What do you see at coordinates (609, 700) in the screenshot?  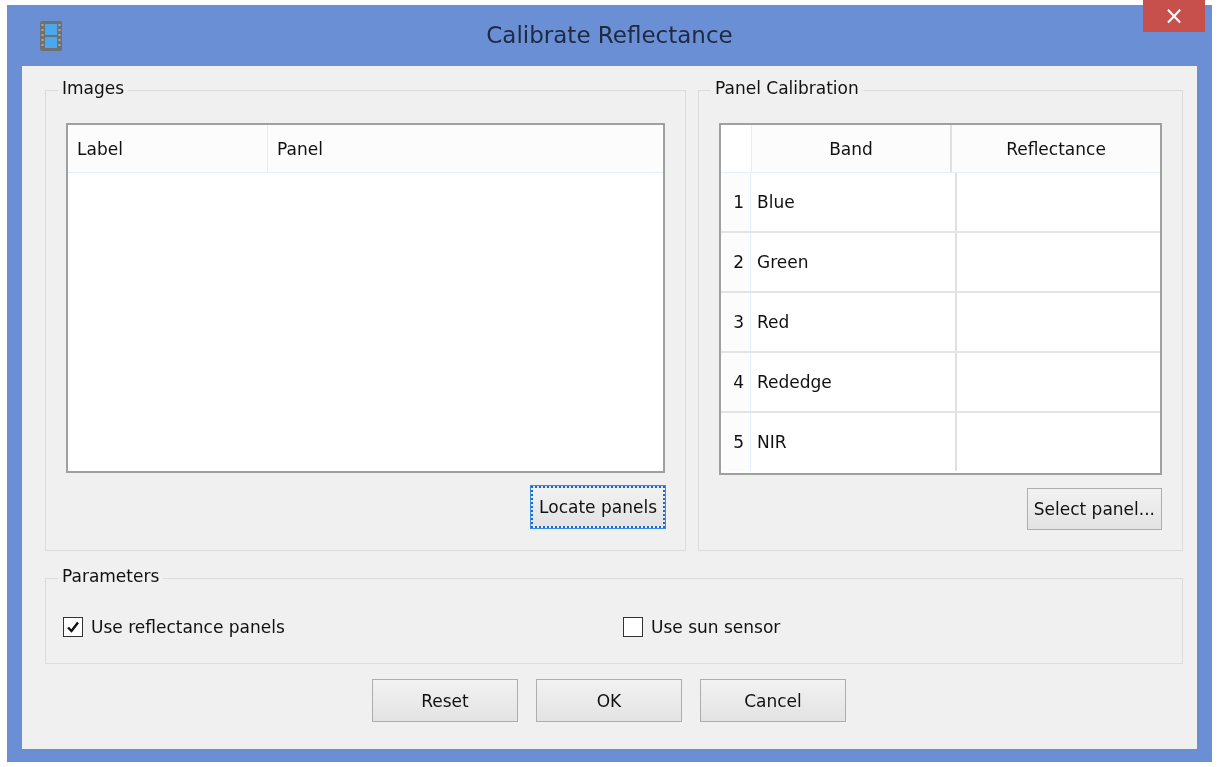 I see `dialog-button: OK` at bounding box center [609, 700].